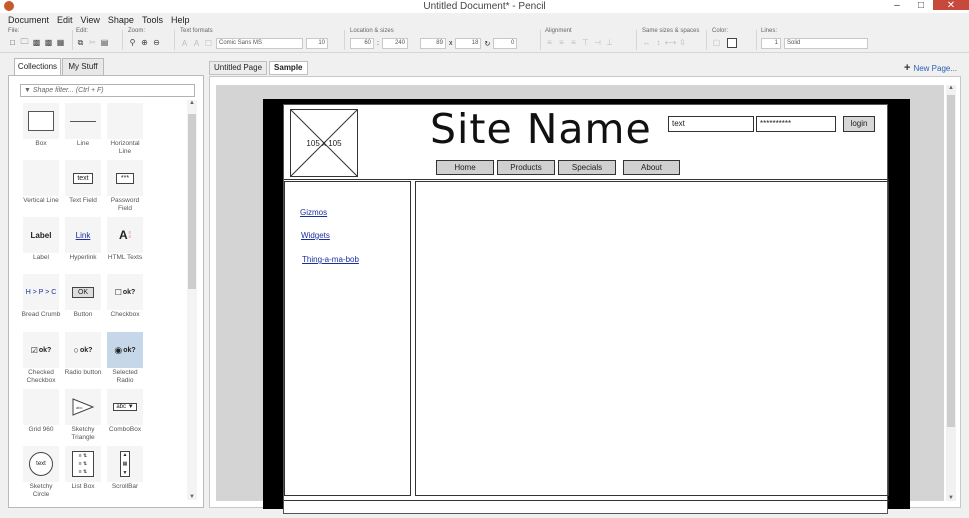 This screenshot has width=969, height=518. What do you see at coordinates (394, 43) in the screenshot?
I see `y-input: 240` at bounding box center [394, 43].